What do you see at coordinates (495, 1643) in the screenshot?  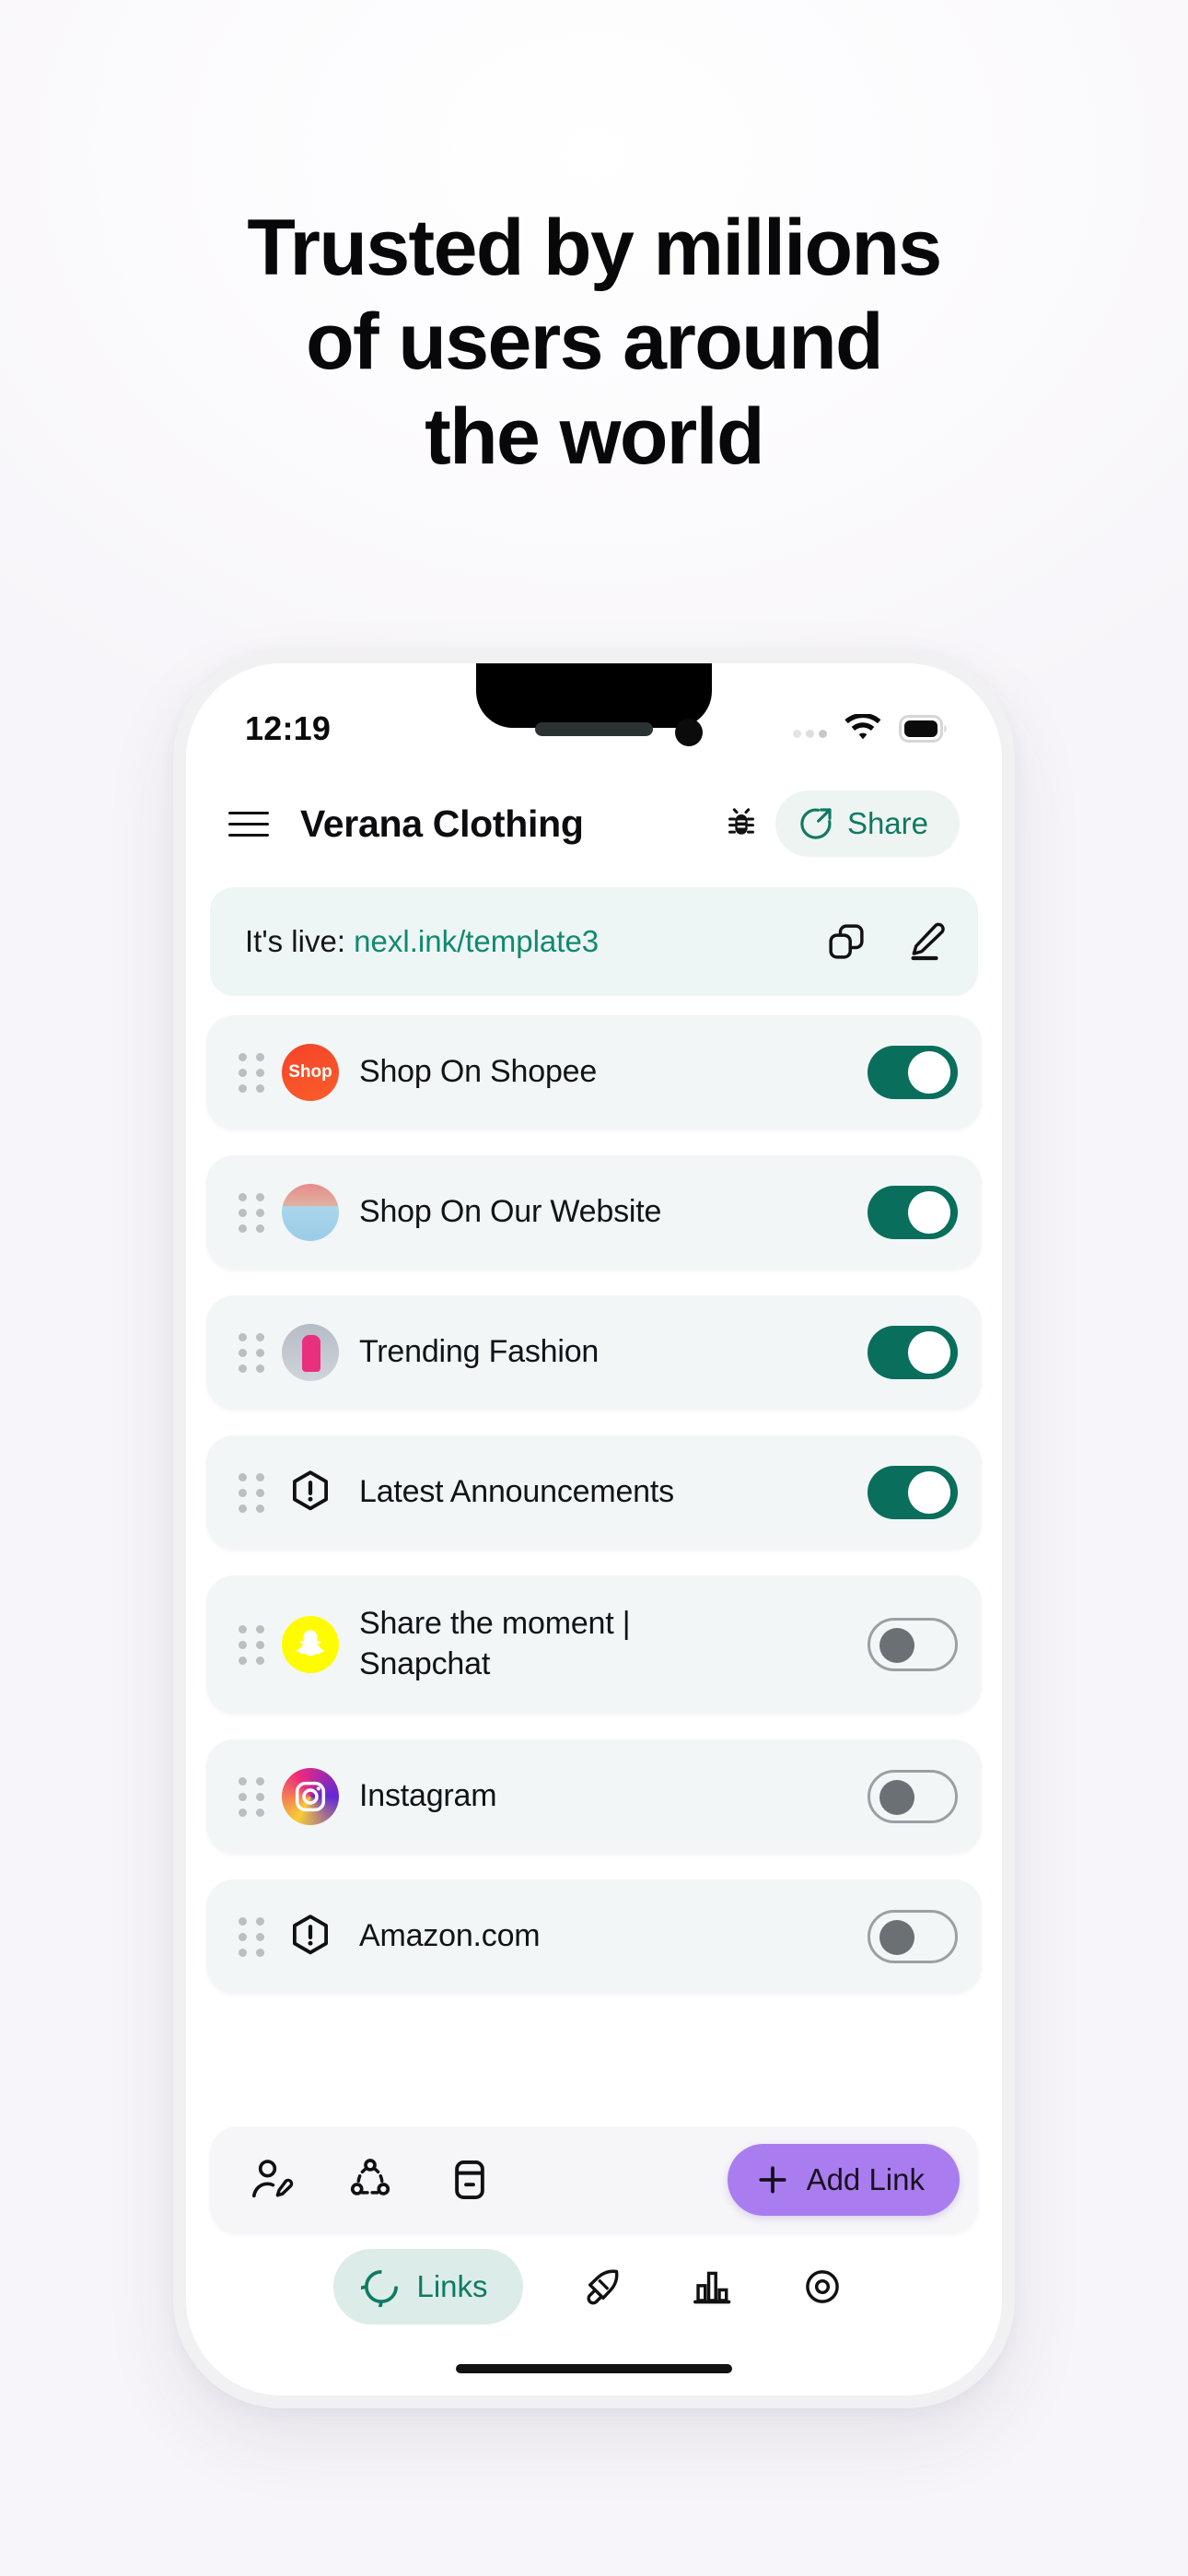 I see `list-item-label: Share the moment | Snapchat` at bounding box center [495, 1643].